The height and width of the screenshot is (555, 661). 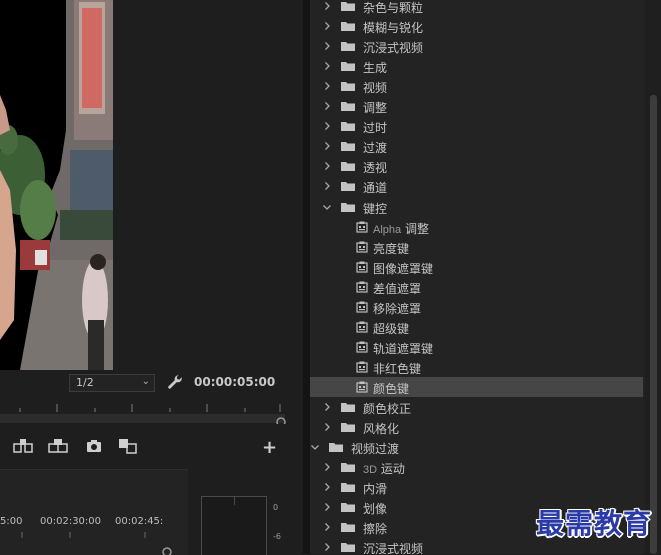 What do you see at coordinates (476, 447) in the screenshot?
I see `effect-folder: 视频过渡` at bounding box center [476, 447].